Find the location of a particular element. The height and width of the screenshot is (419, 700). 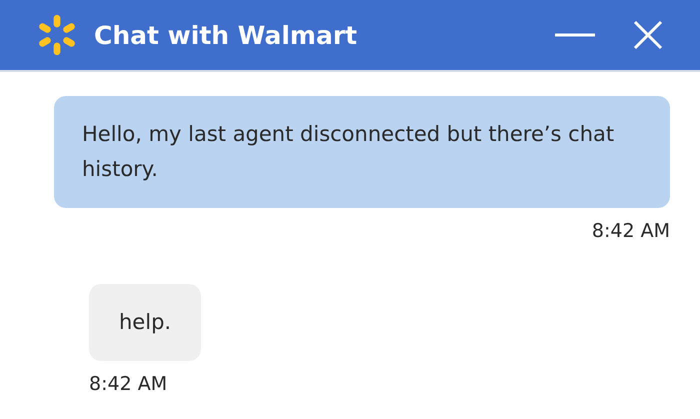

window-title: Chat with Walmart is located at coordinates (226, 35).